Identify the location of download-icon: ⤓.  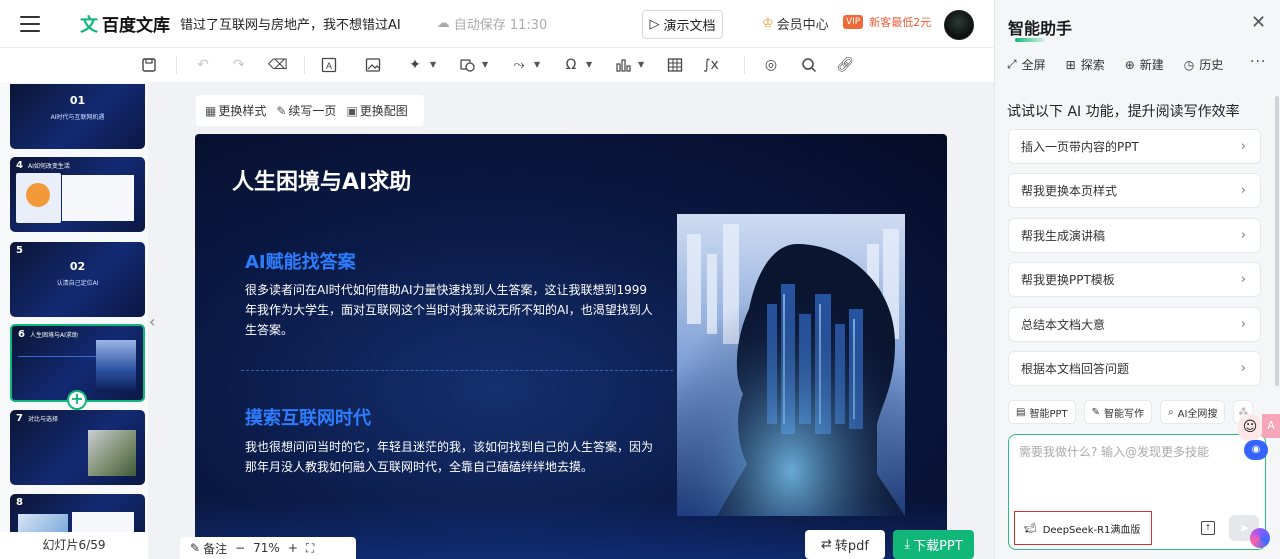
(907, 544).